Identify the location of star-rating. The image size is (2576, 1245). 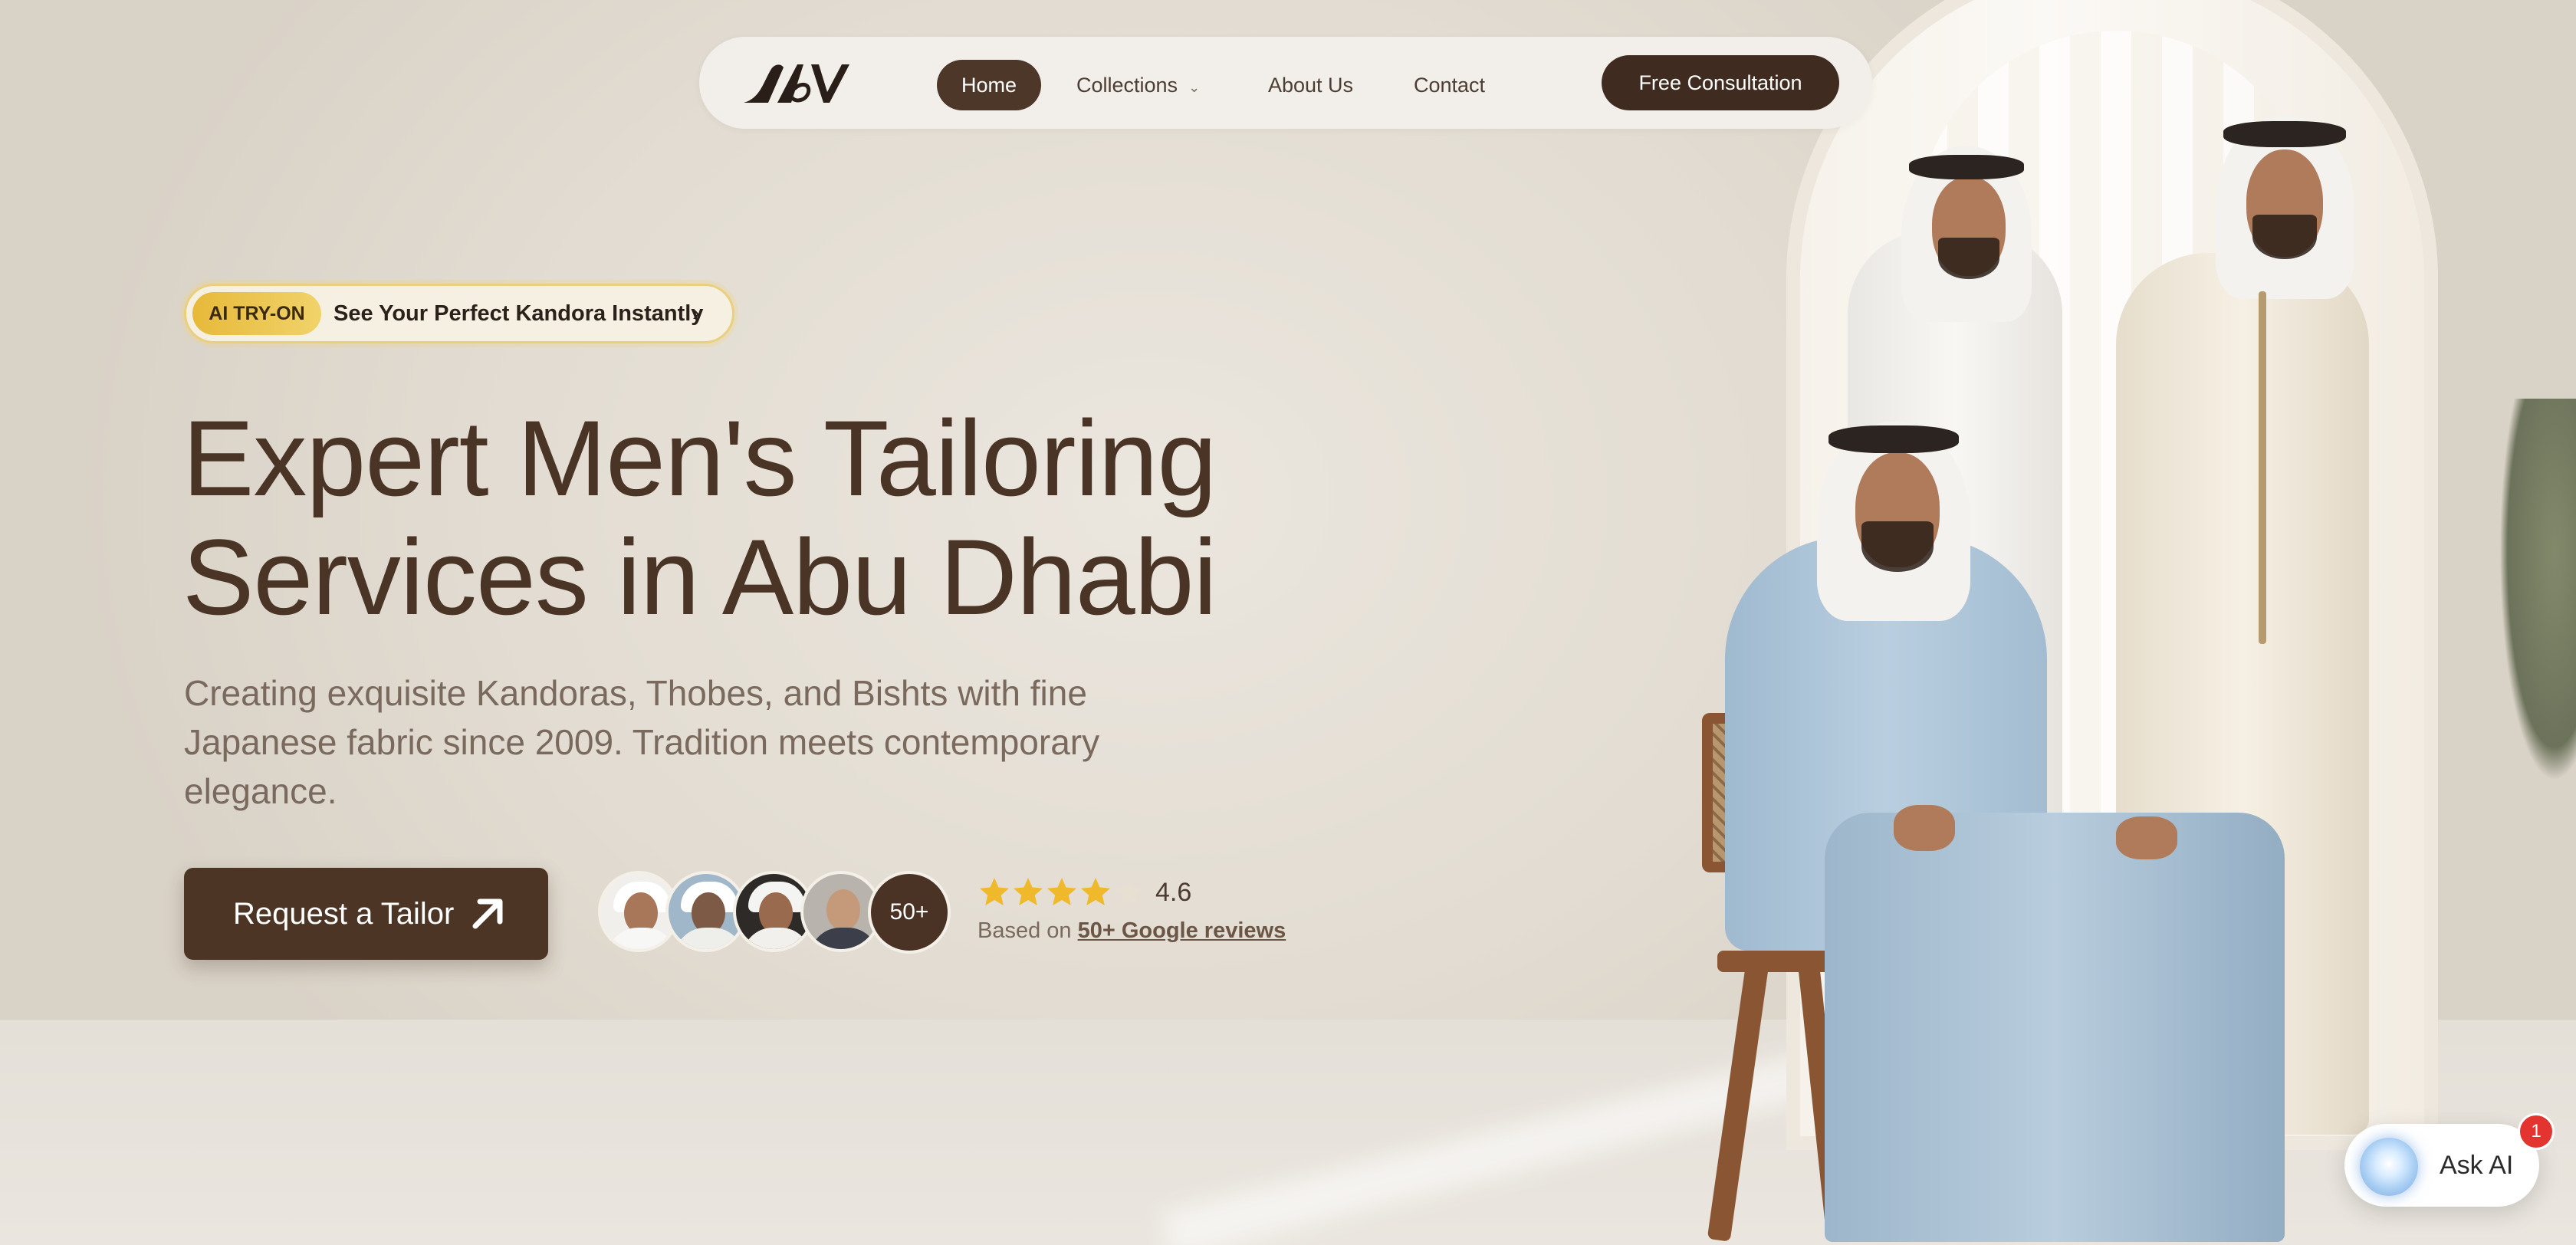
(1062, 891).